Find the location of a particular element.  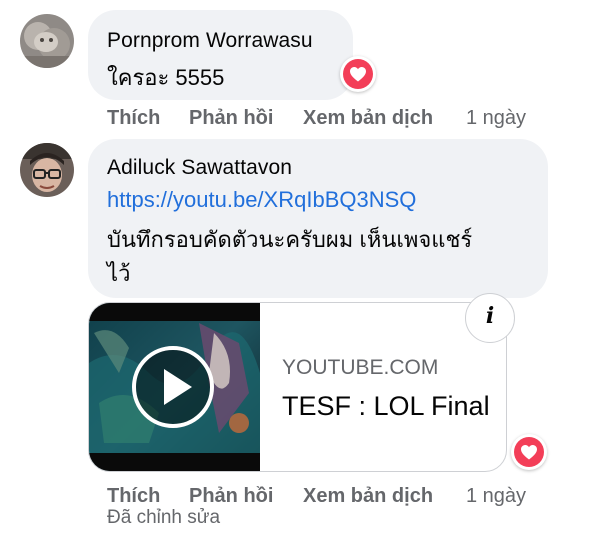

comment-text: ใครอะ 5555 is located at coordinates (166, 77).